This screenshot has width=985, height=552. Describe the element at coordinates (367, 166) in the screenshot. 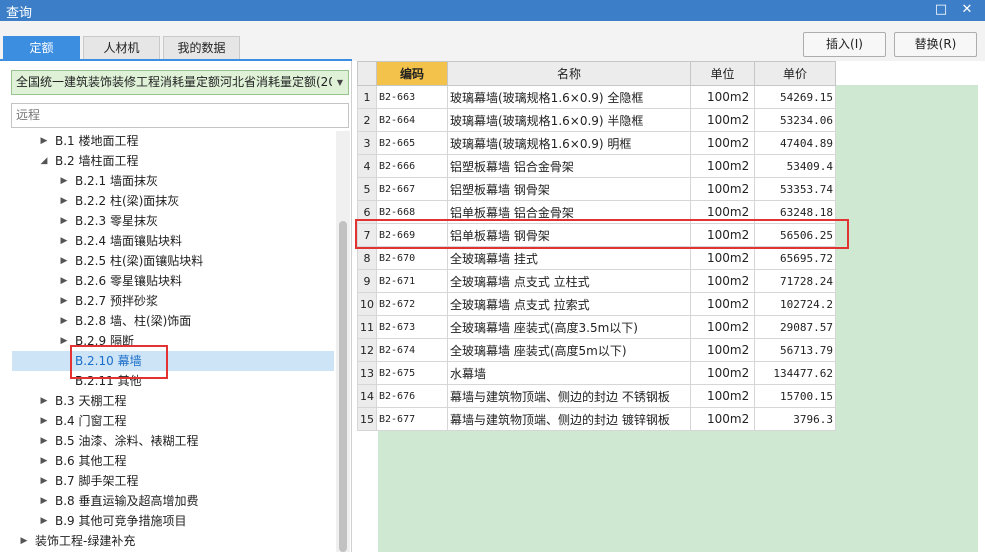

I see `row-number: 4` at that location.